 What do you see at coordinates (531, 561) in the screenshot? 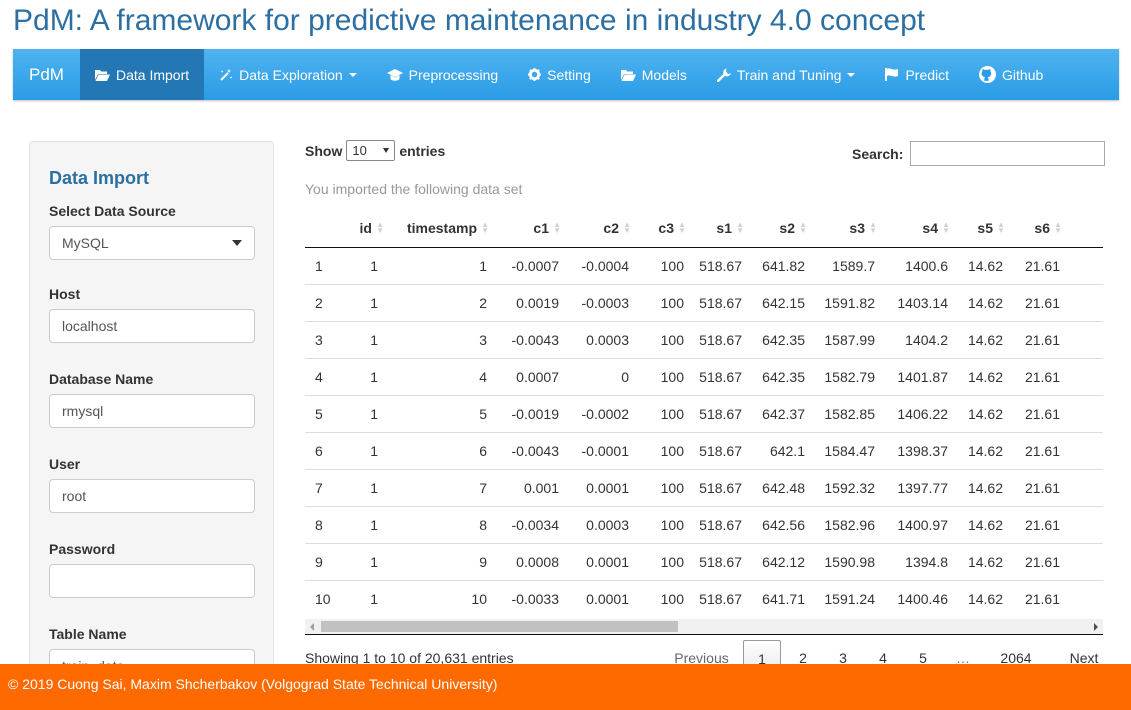
I see `table-cell: 0.0008` at bounding box center [531, 561].